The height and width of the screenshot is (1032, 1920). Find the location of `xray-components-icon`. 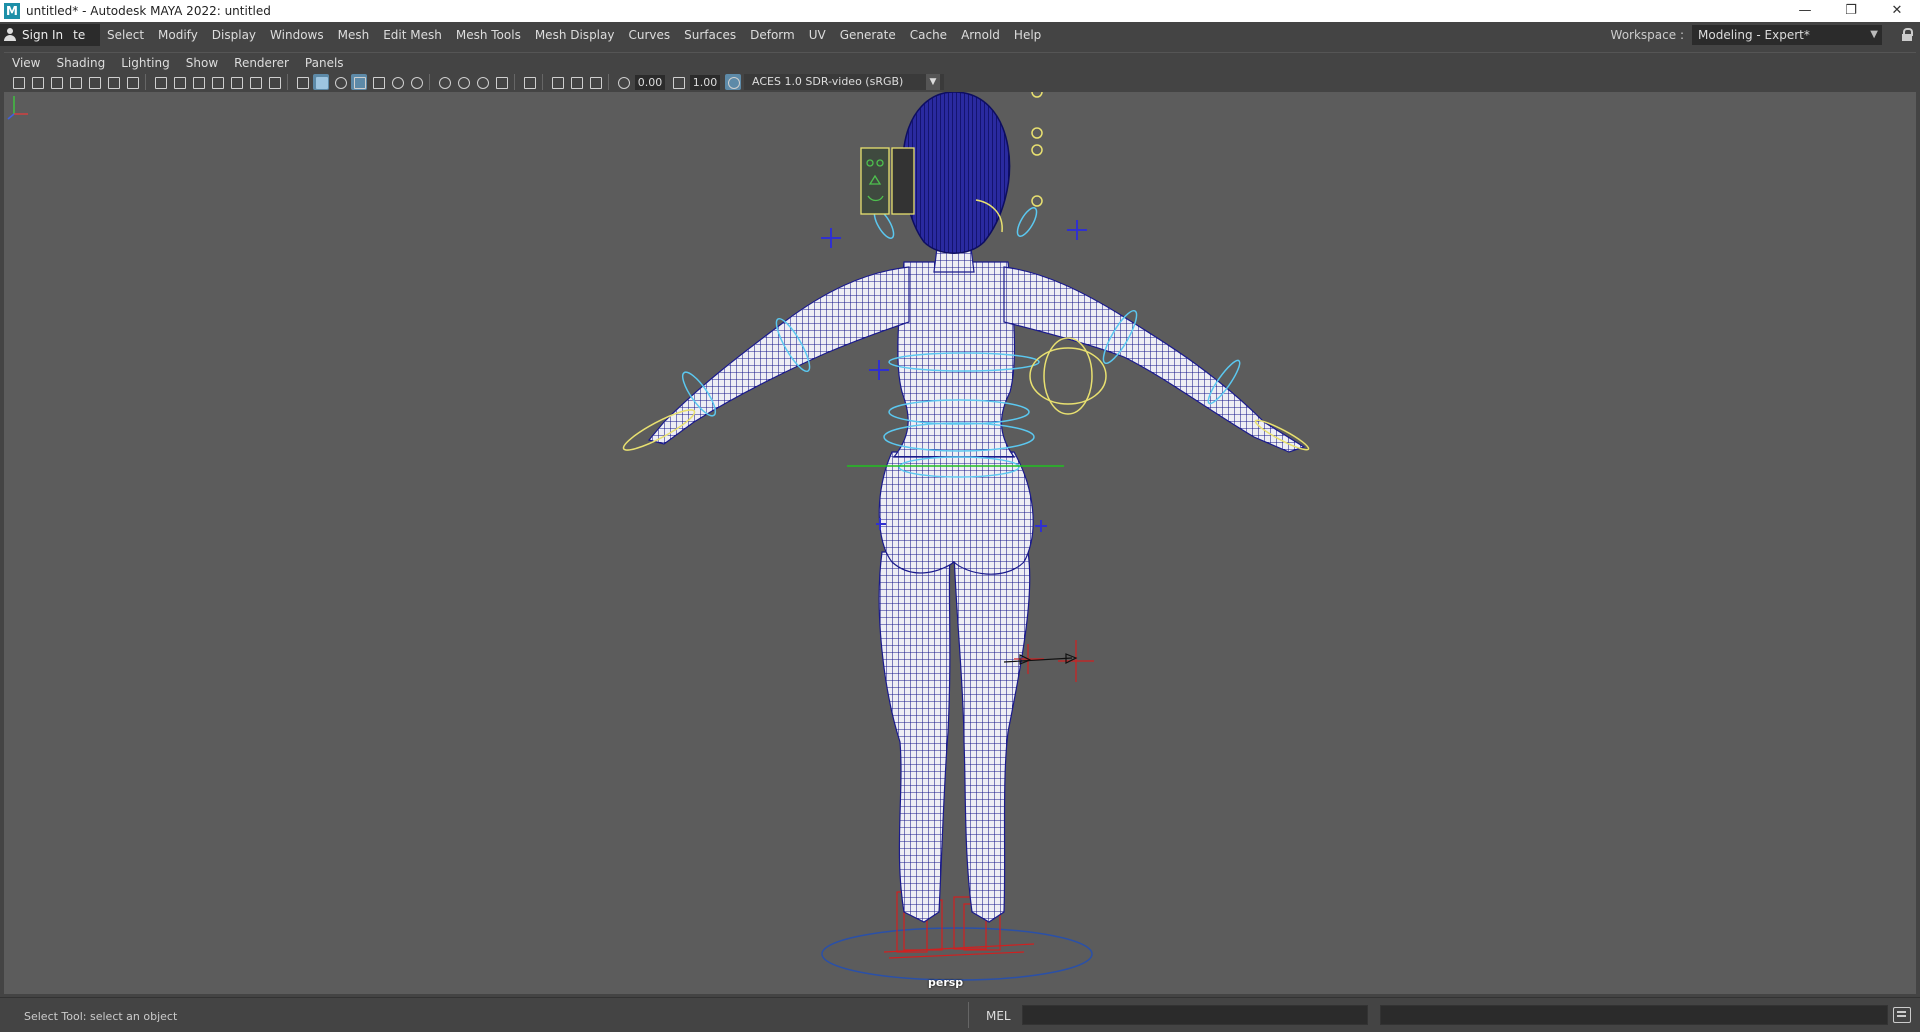

xray-components-icon is located at coordinates (595, 82).